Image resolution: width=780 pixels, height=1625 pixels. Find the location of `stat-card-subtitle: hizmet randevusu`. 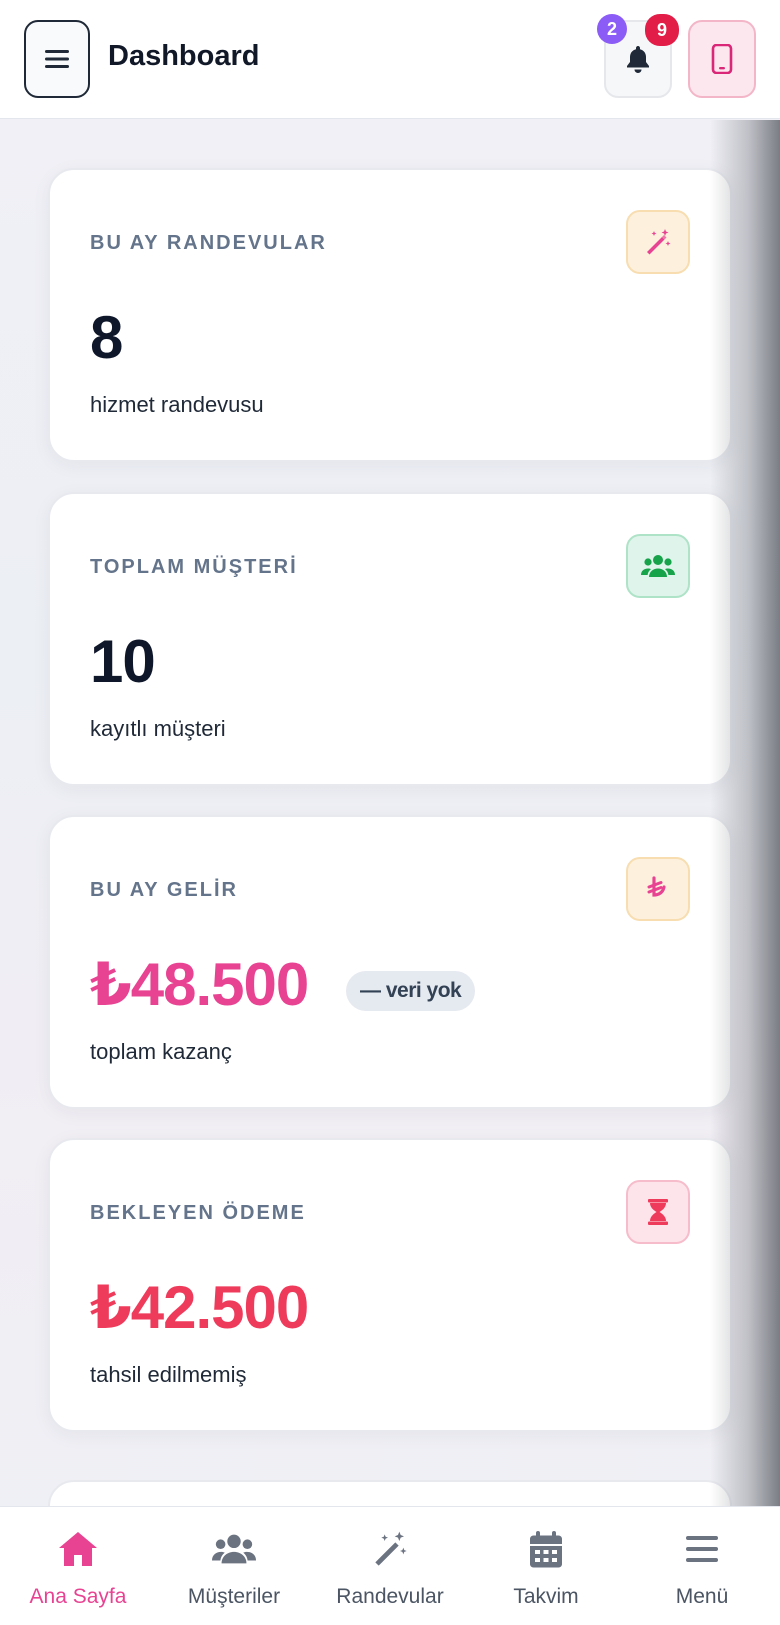

stat-card-subtitle: hizmet randevusu is located at coordinates (177, 404).